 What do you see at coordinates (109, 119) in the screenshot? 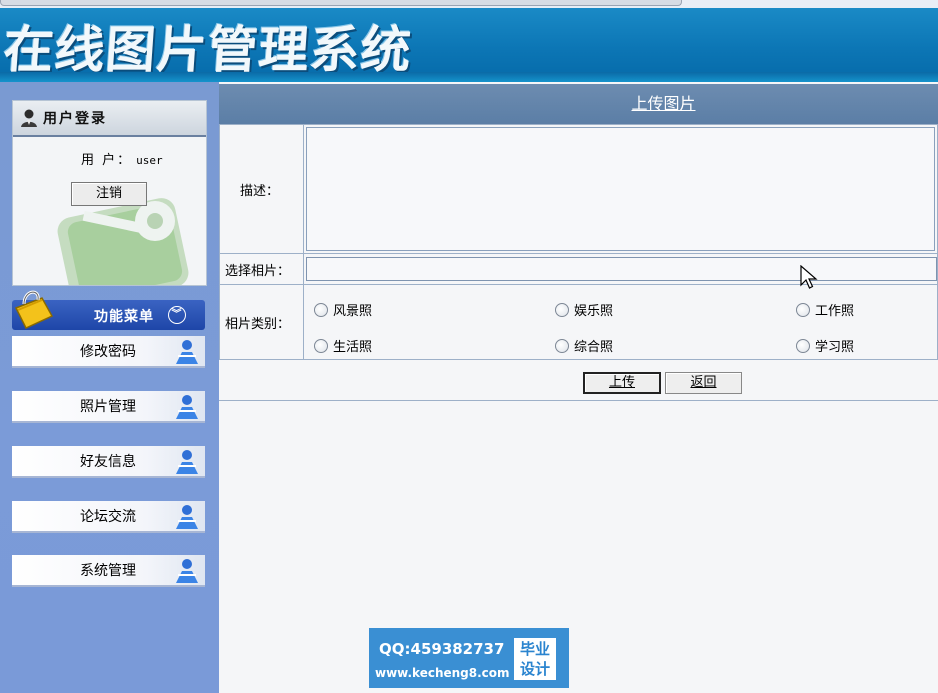
I see `login-panel-header: 用户登录` at bounding box center [109, 119].